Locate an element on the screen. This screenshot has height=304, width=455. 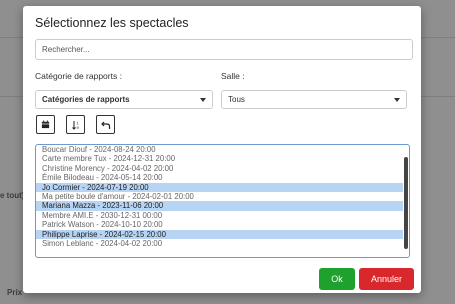
list-item: Boucar Diouf - 2024-08-24 20:00 is located at coordinates (219, 149).